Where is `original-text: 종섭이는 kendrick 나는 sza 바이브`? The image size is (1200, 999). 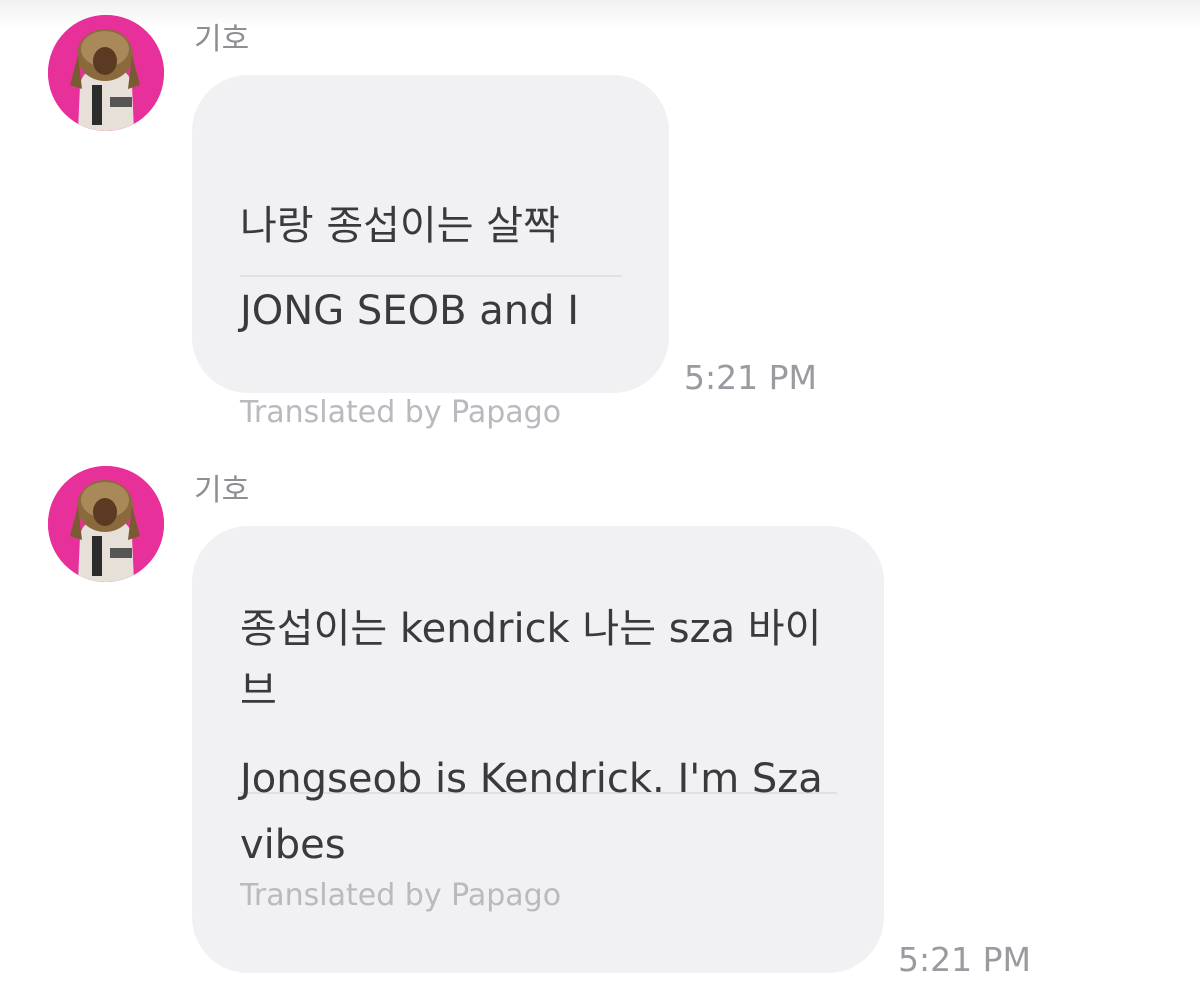 original-text: 종섭이는 kendrick 나는 sza 바이브 is located at coordinates (531, 660).